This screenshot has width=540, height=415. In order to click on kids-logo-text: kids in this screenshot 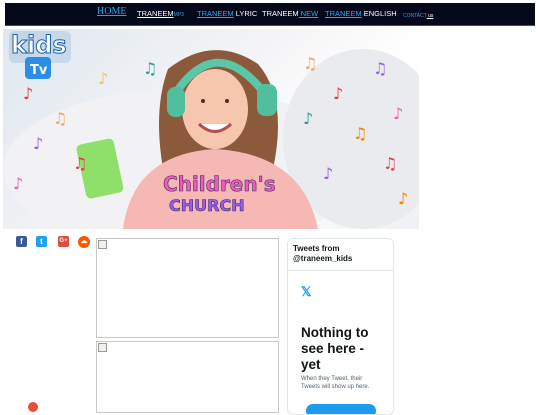, I will do `click(39, 45)`.